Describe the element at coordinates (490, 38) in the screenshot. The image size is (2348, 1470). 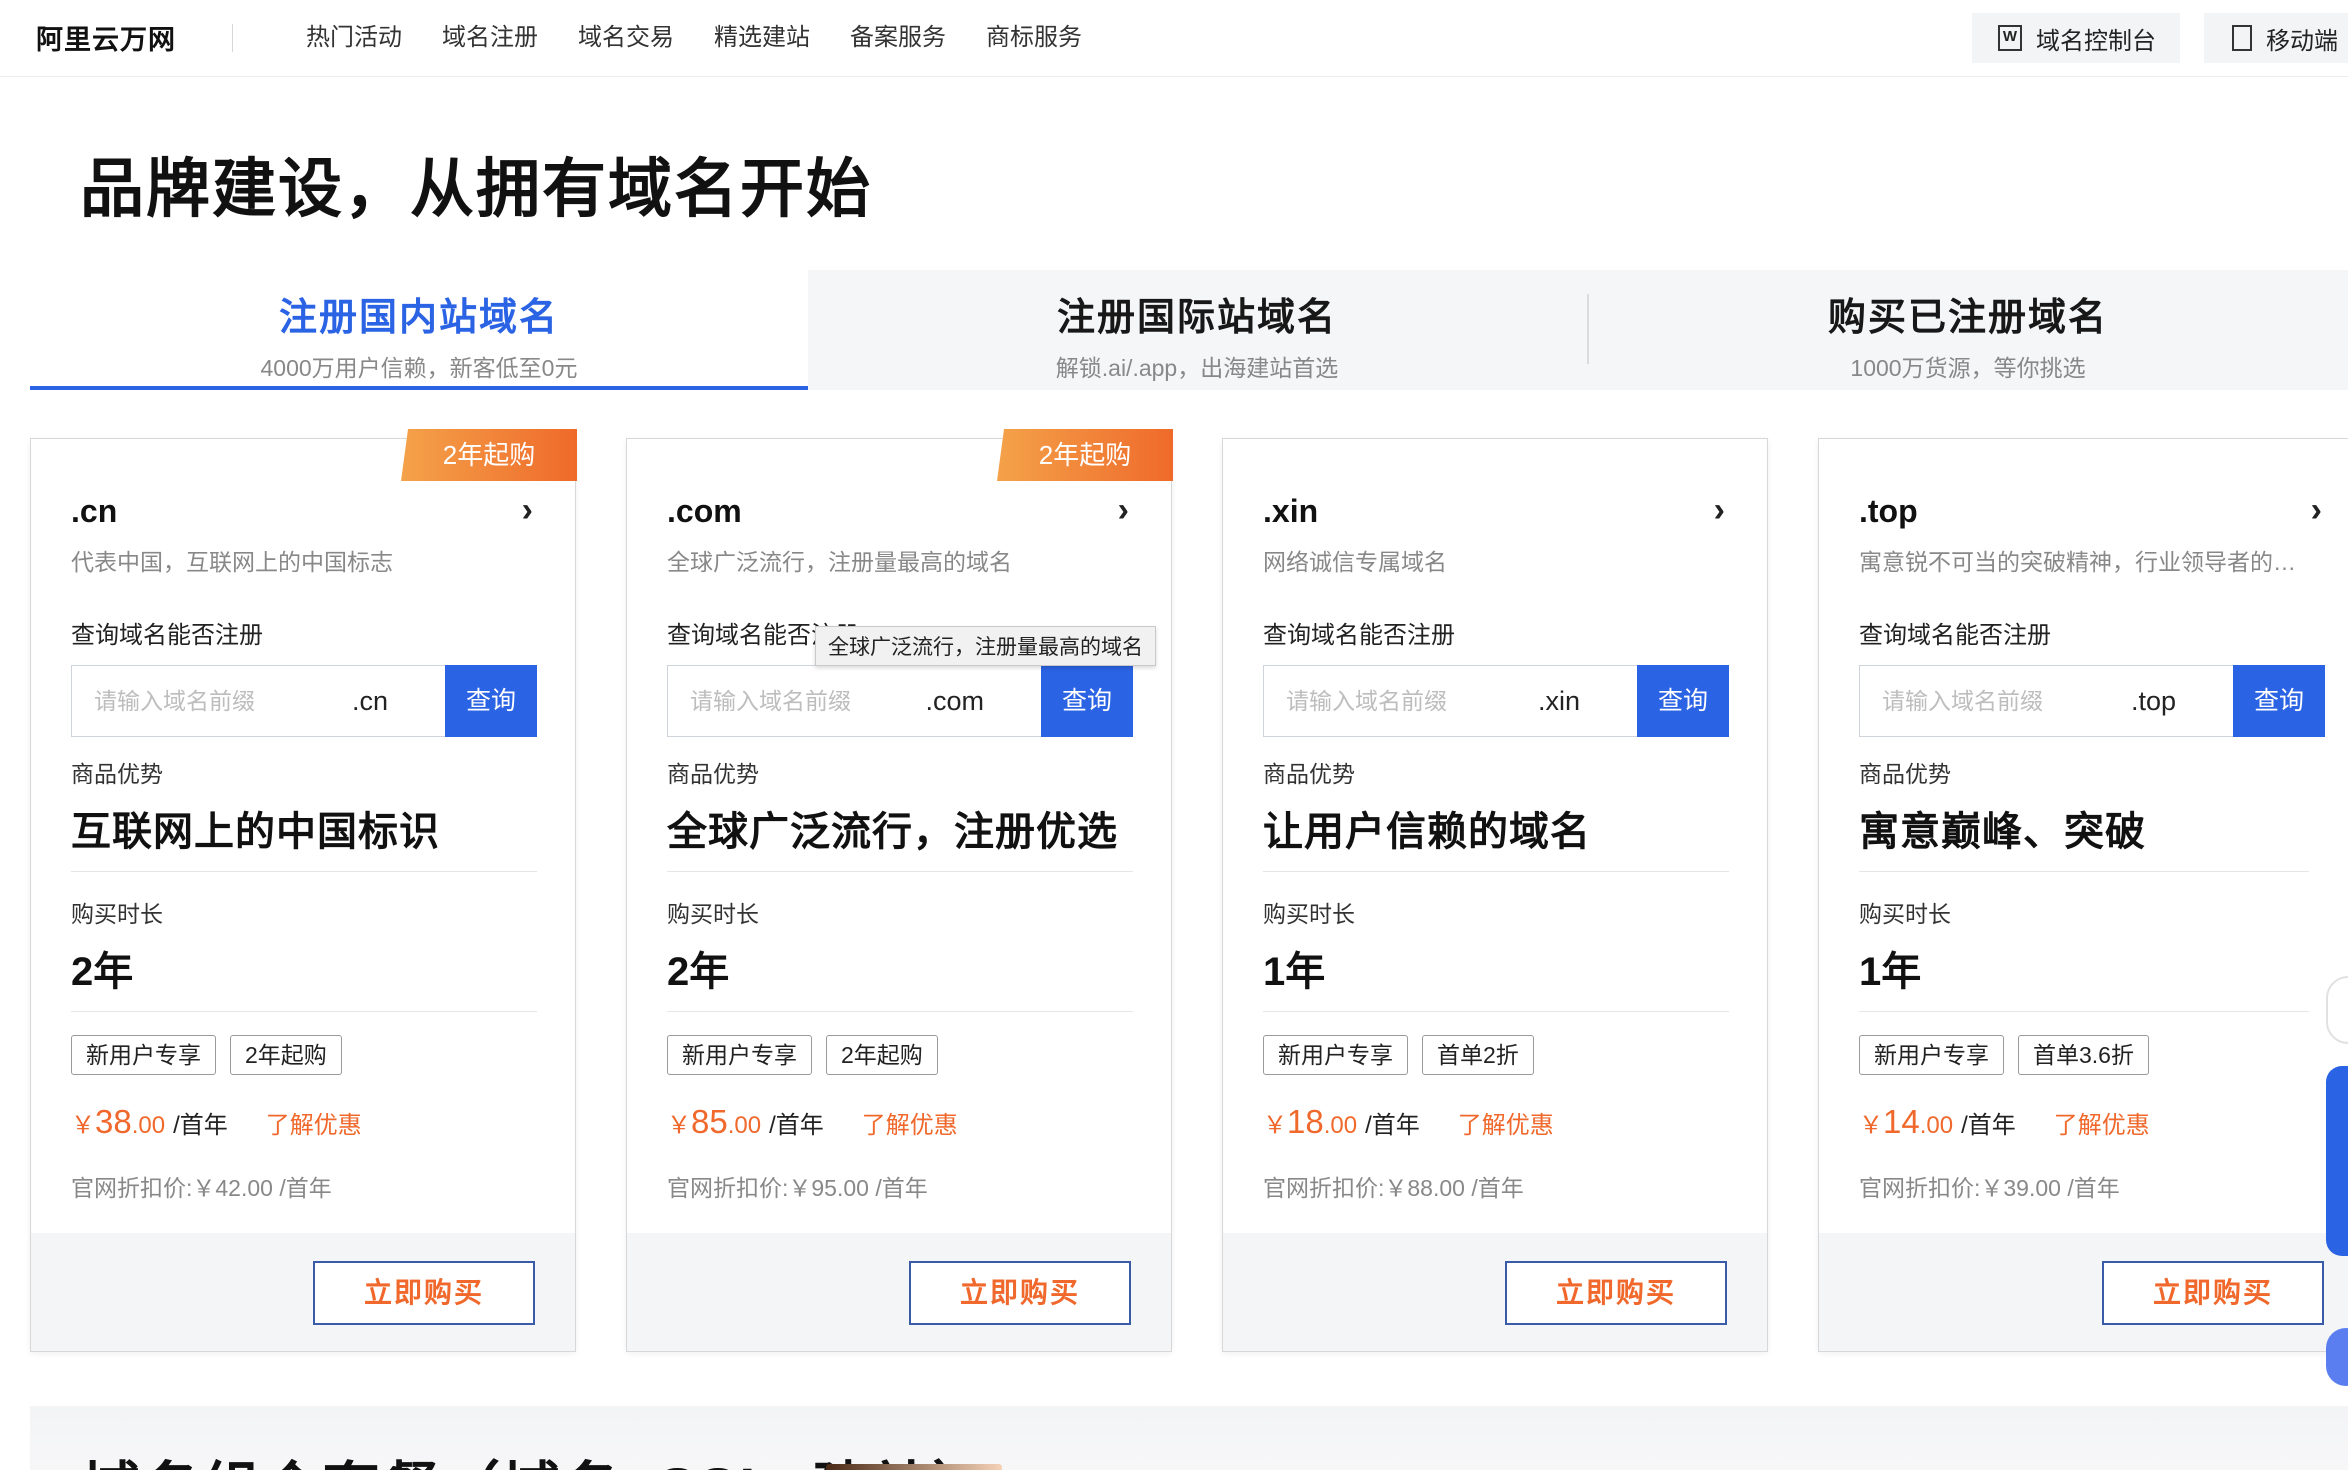
I see `nav-item-domain-register: 域名注册` at that location.